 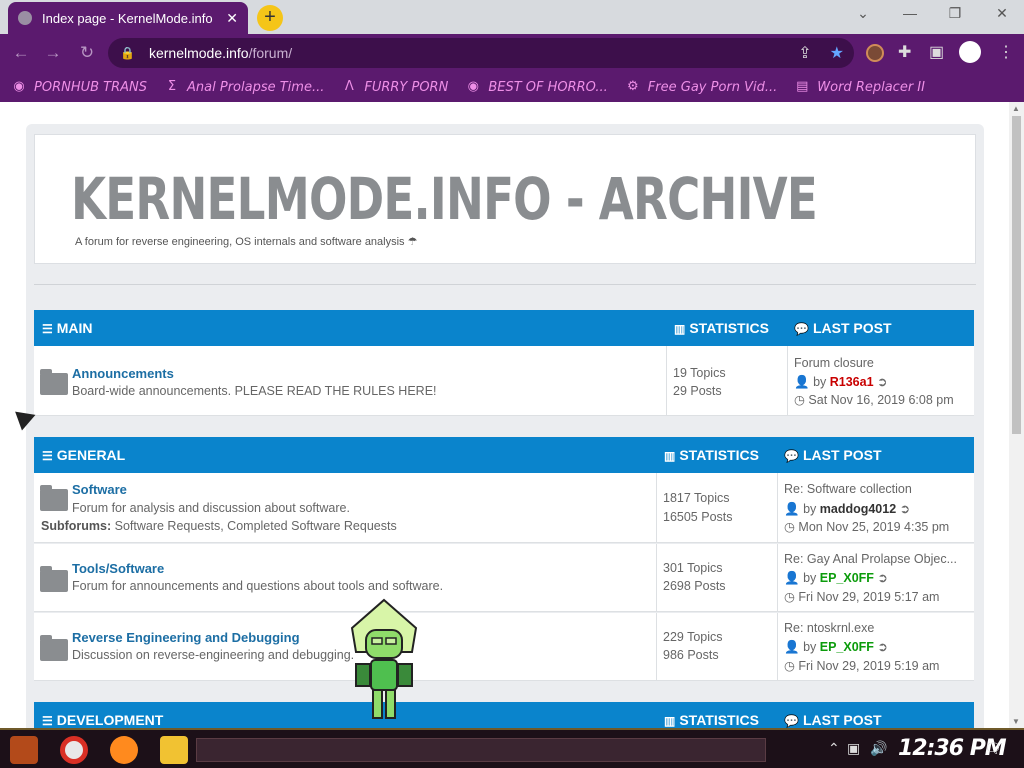 I want to click on page-scrollbar: ▲ ▼, so click(x=1016, y=415).